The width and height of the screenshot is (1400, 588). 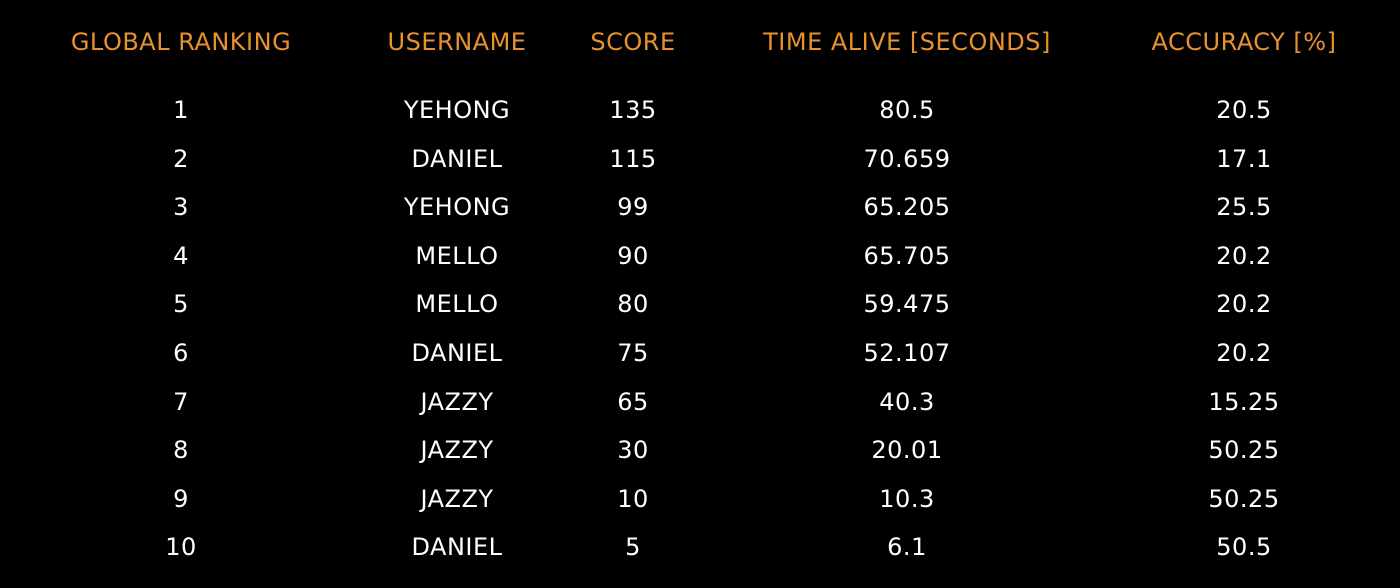 I want to click on time-alive-cell: 52.107, so click(x=907, y=352).